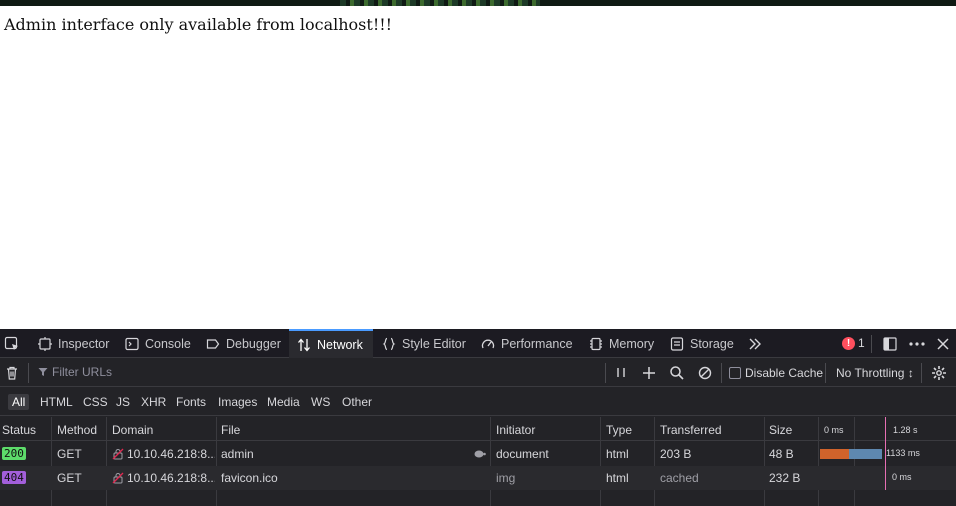 The image size is (956, 506). What do you see at coordinates (45, 343) in the screenshot?
I see `inspector-icon` at bounding box center [45, 343].